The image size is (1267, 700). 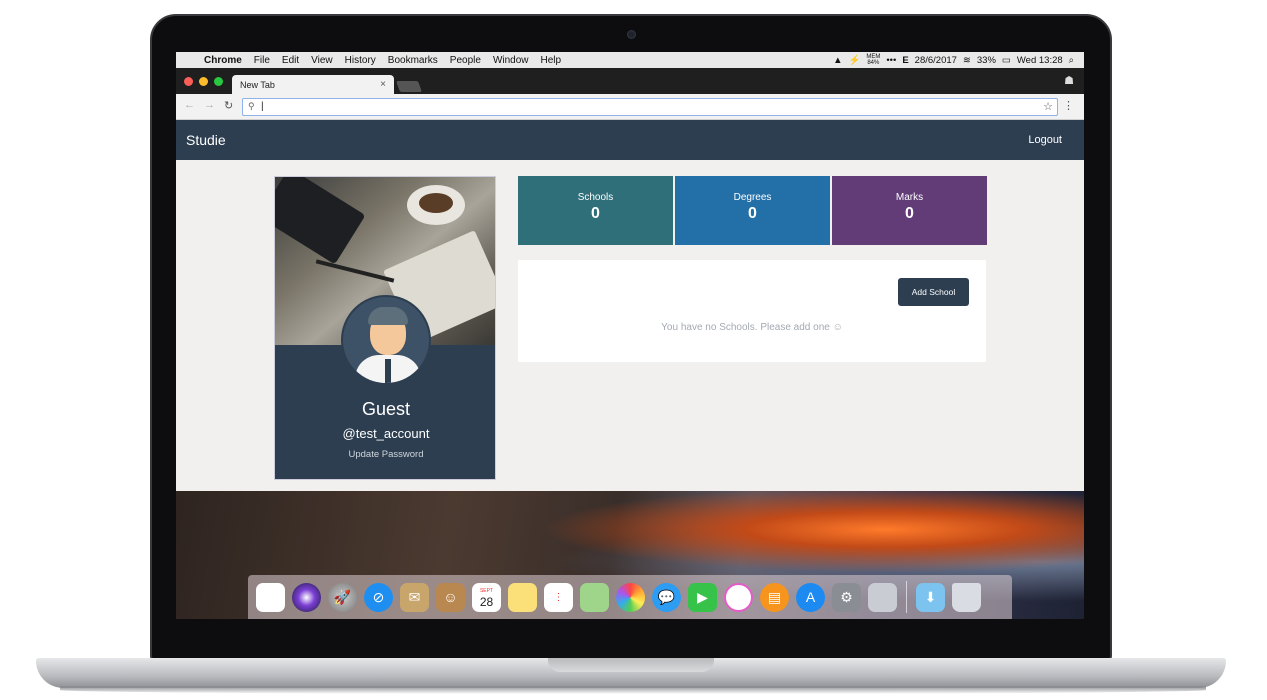 I want to click on stat-marks: Marks 0, so click(x=909, y=210).